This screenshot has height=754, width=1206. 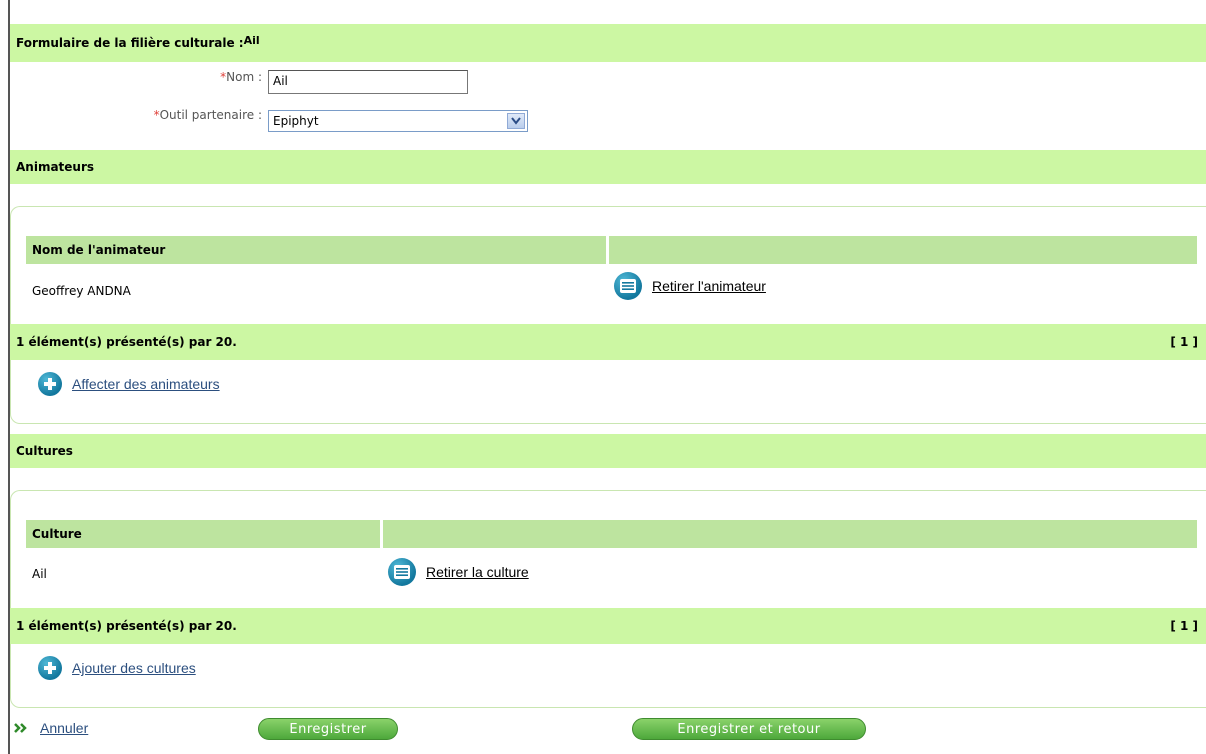 What do you see at coordinates (126, 626) in the screenshot?
I see `cultures-summary: 1 élément(s) présenté(s) par 20.` at bounding box center [126, 626].